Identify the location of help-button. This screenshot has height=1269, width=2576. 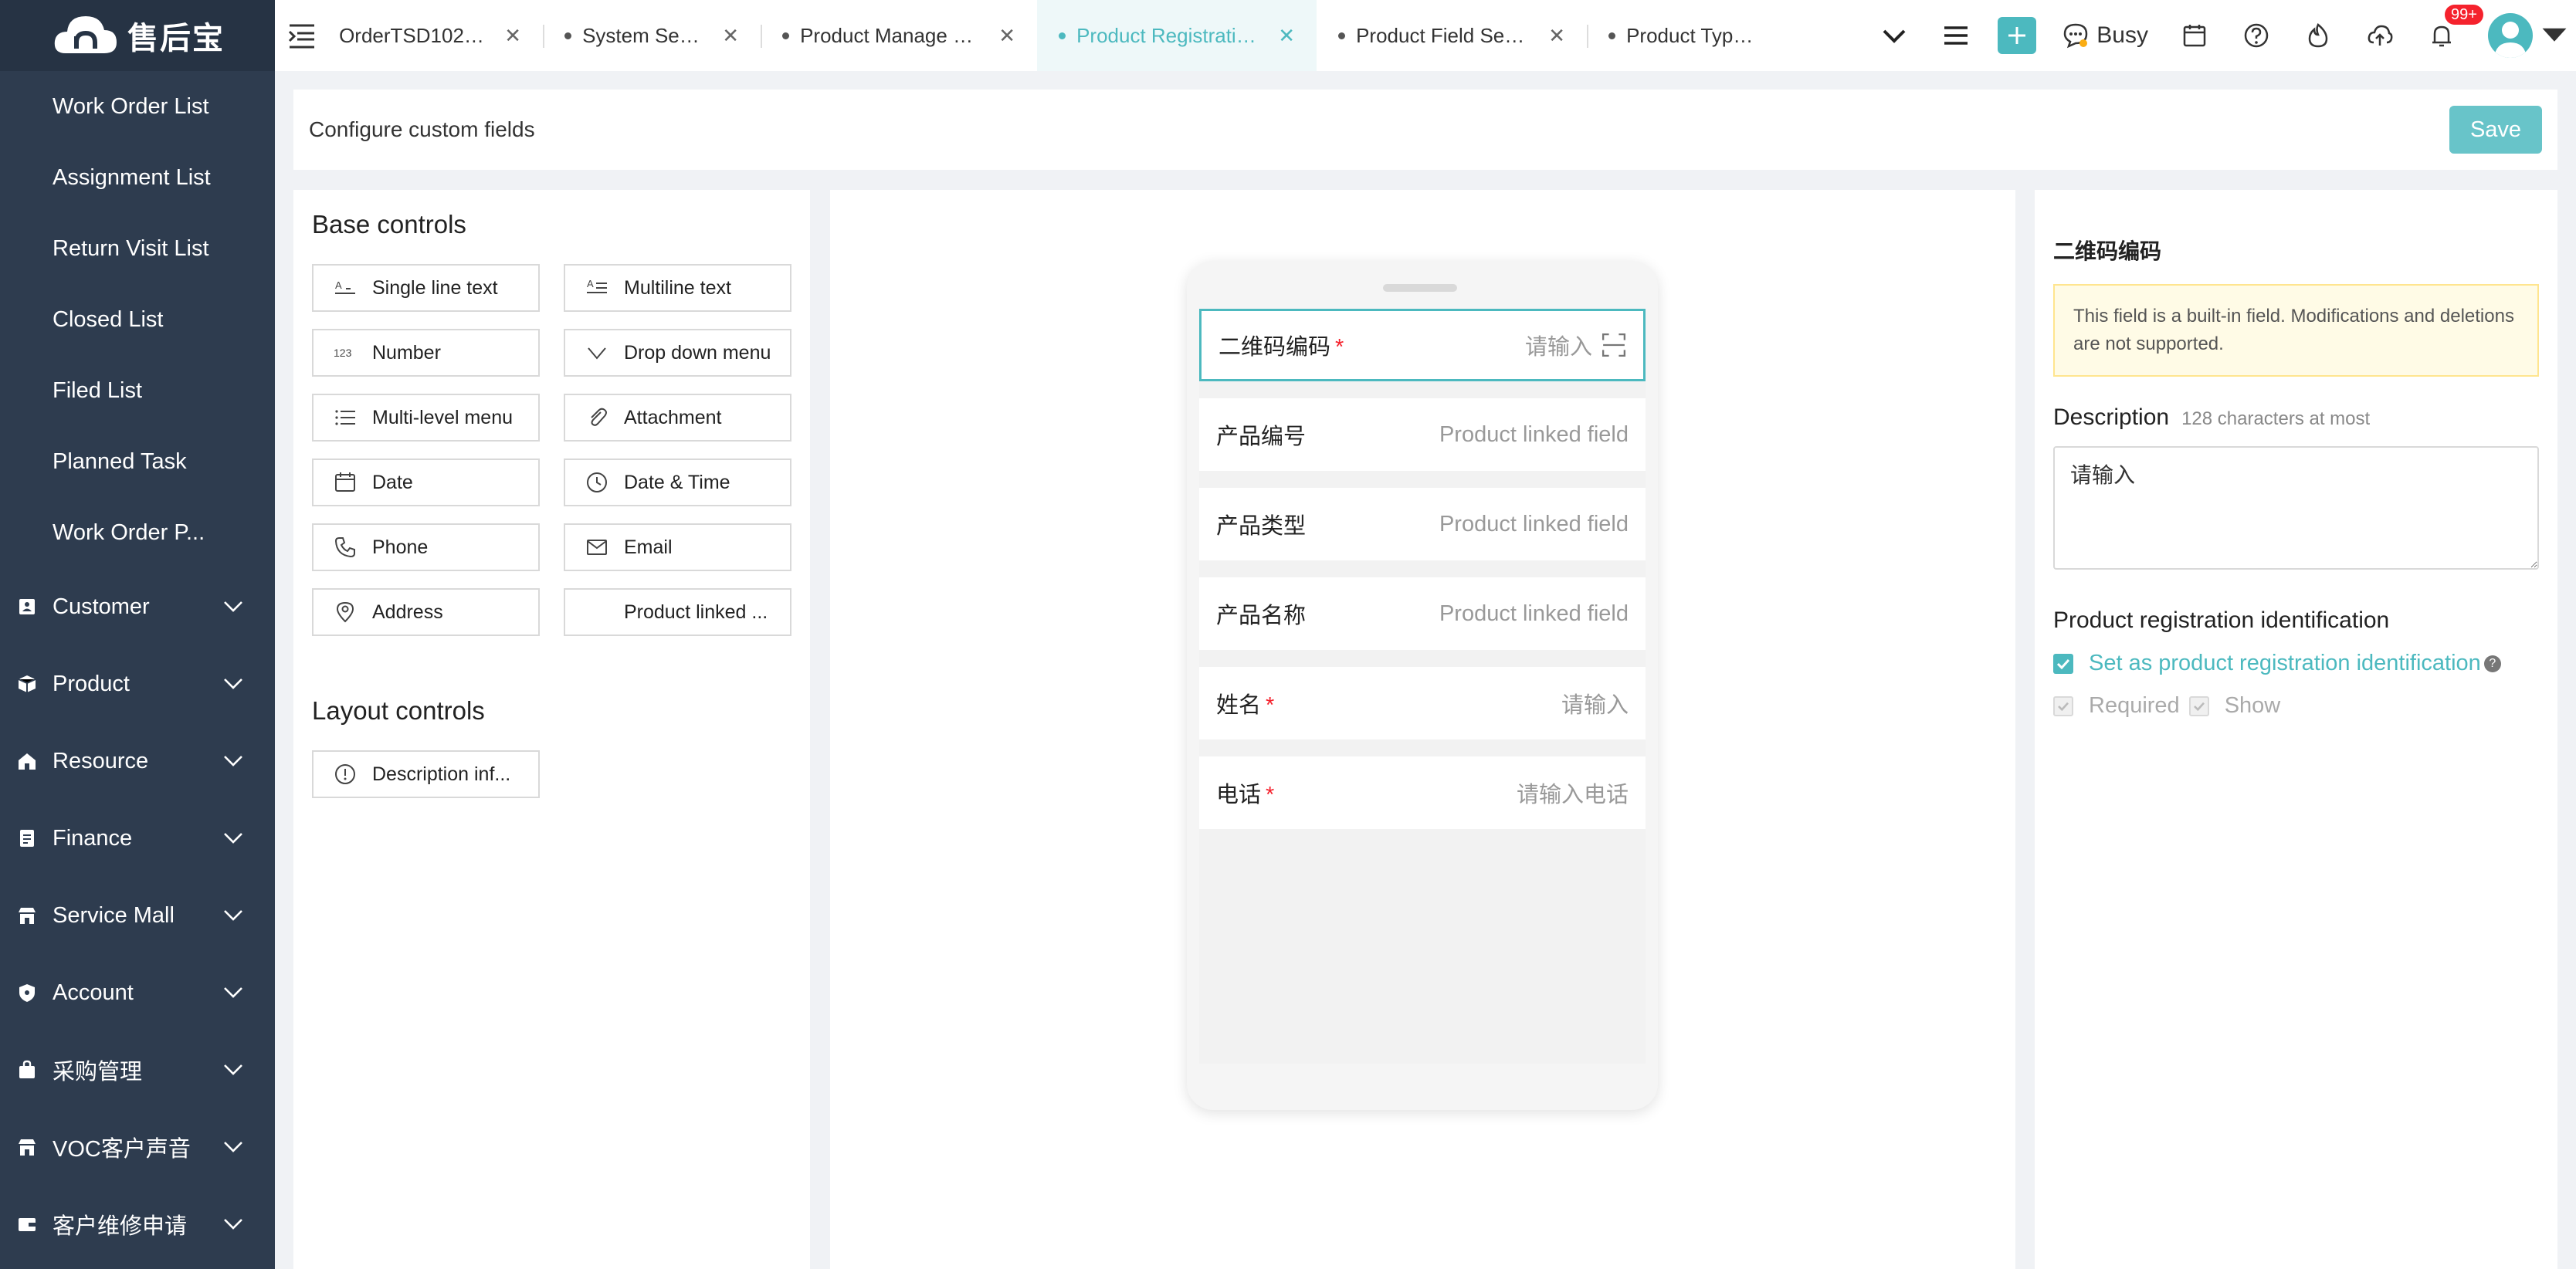
(2256, 35).